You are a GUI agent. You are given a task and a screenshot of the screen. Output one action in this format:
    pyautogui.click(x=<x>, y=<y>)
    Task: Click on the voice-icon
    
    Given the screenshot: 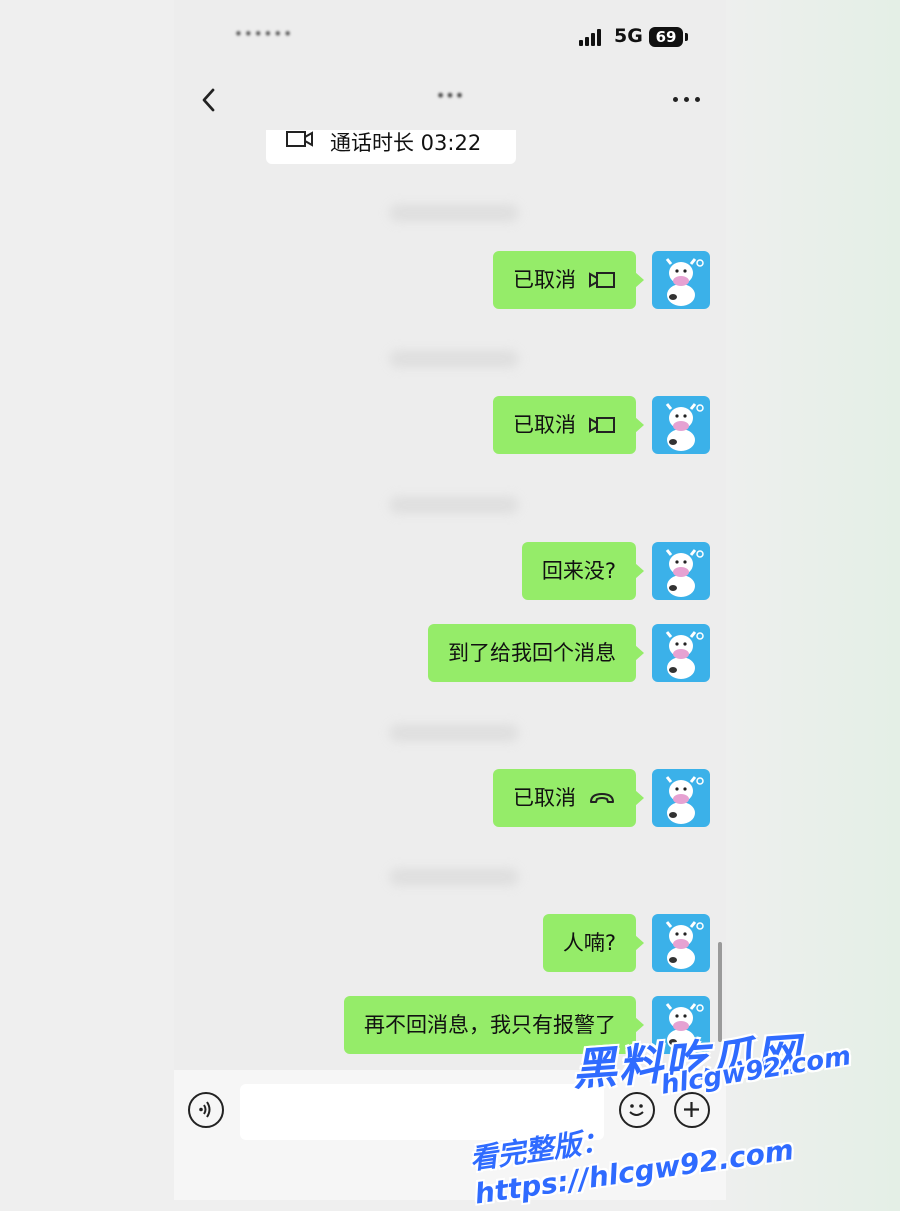 What is the action you would take?
    pyautogui.click(x=205, y=1109)
    